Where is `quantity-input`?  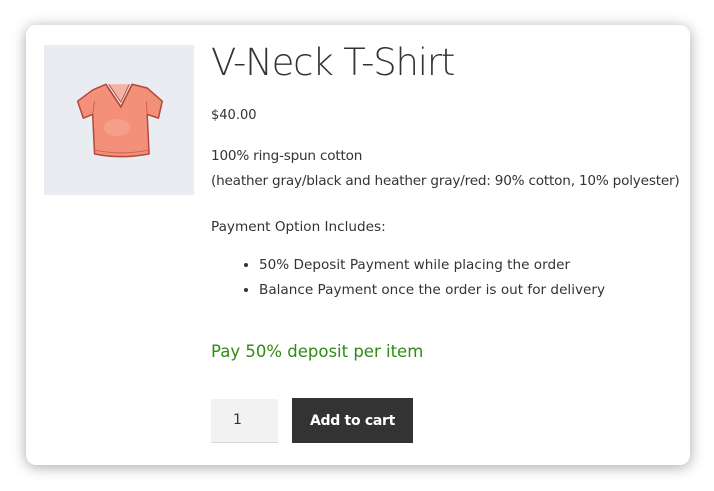
quantity-input is located at coordinates (244, 420).